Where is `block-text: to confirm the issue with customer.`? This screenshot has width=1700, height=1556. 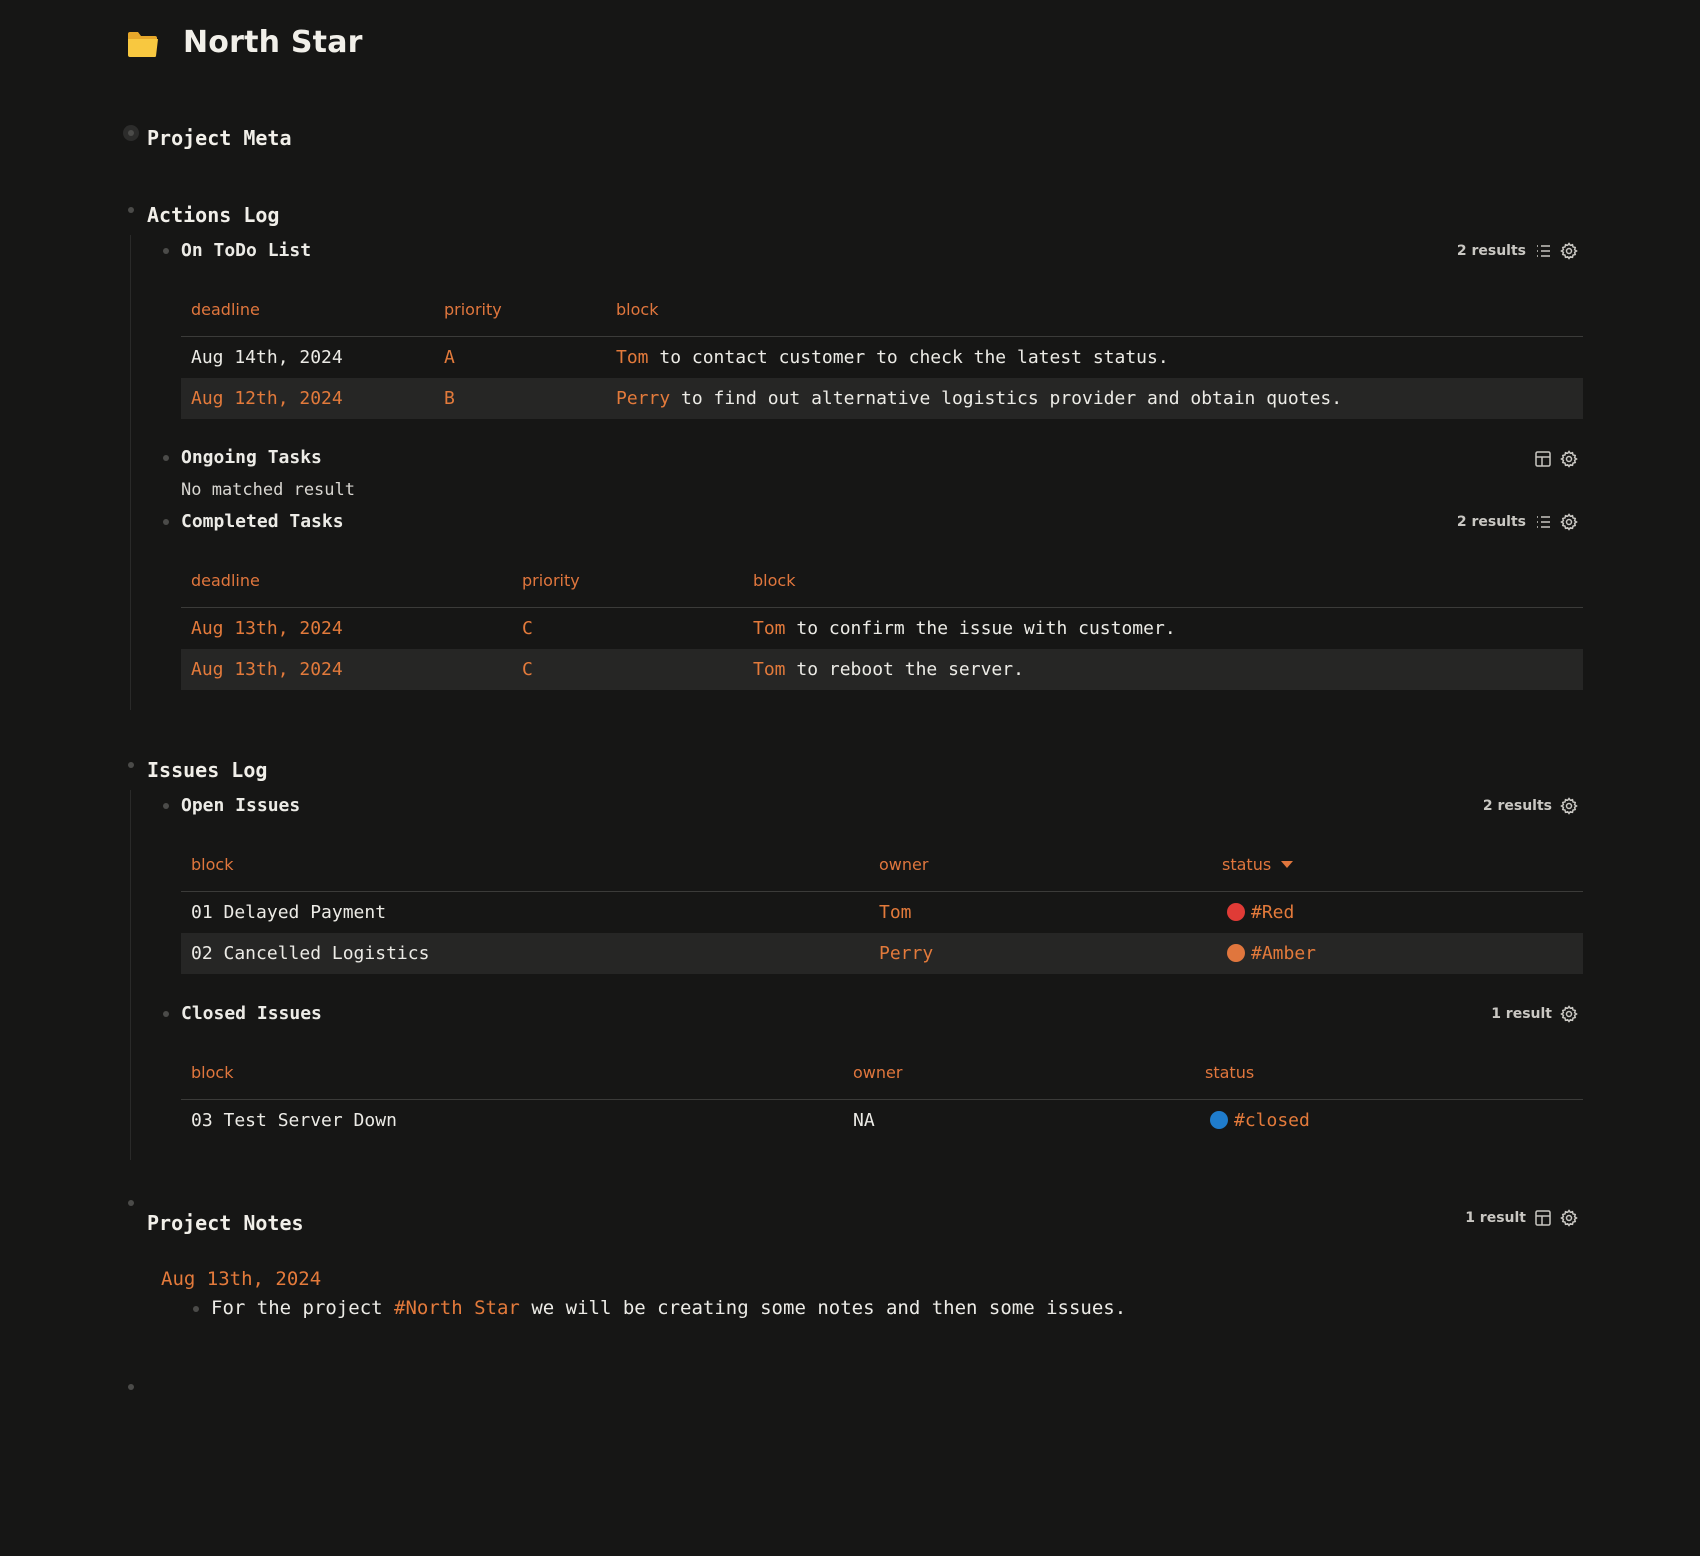 block-text: to confirm the issue with customer. is located at coordinates (986, 628).